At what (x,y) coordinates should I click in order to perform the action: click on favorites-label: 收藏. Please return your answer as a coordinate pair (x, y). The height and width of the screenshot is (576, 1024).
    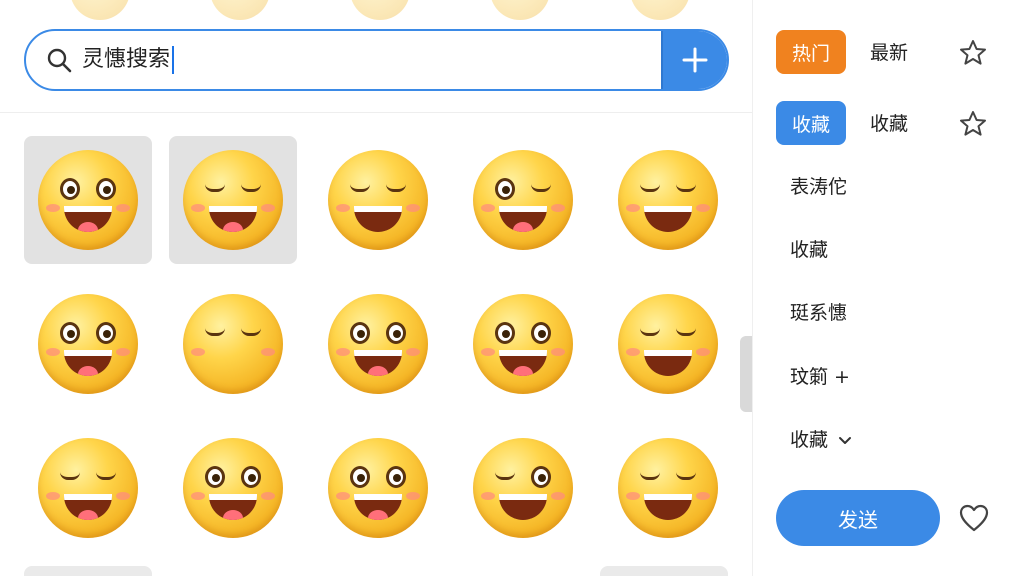
    Looking at the image, I should click on (889, 124).